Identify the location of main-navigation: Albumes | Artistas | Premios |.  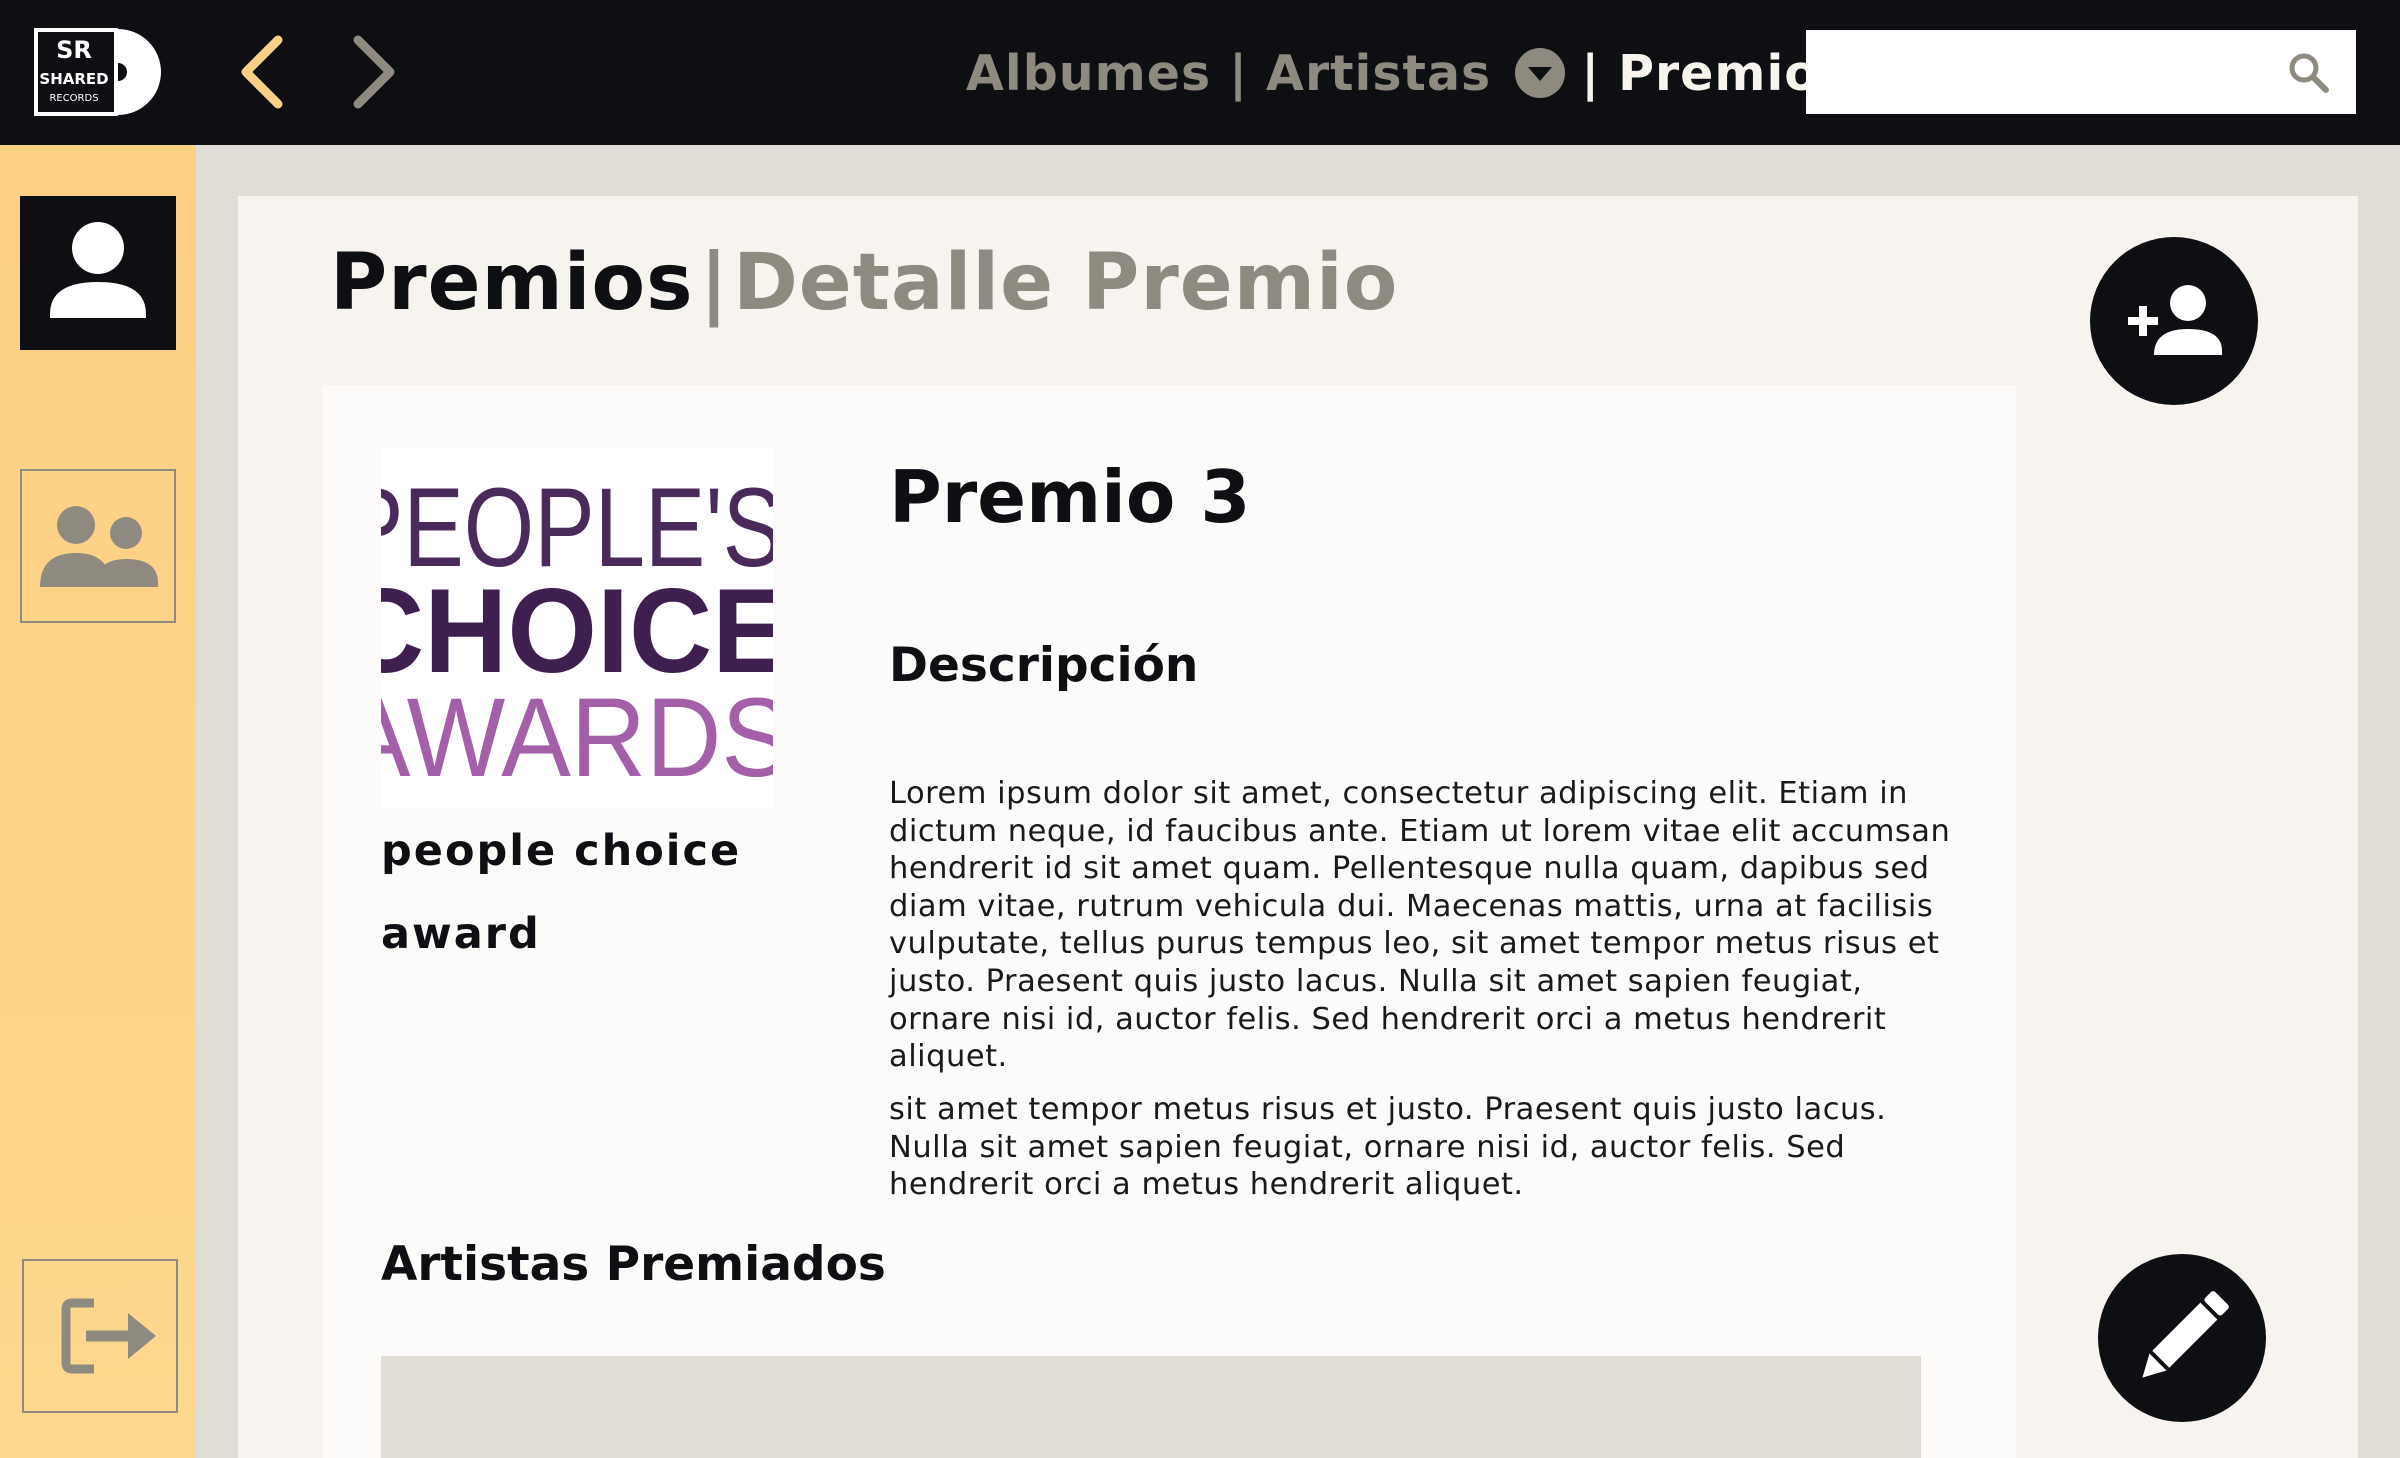
(1425, 73).